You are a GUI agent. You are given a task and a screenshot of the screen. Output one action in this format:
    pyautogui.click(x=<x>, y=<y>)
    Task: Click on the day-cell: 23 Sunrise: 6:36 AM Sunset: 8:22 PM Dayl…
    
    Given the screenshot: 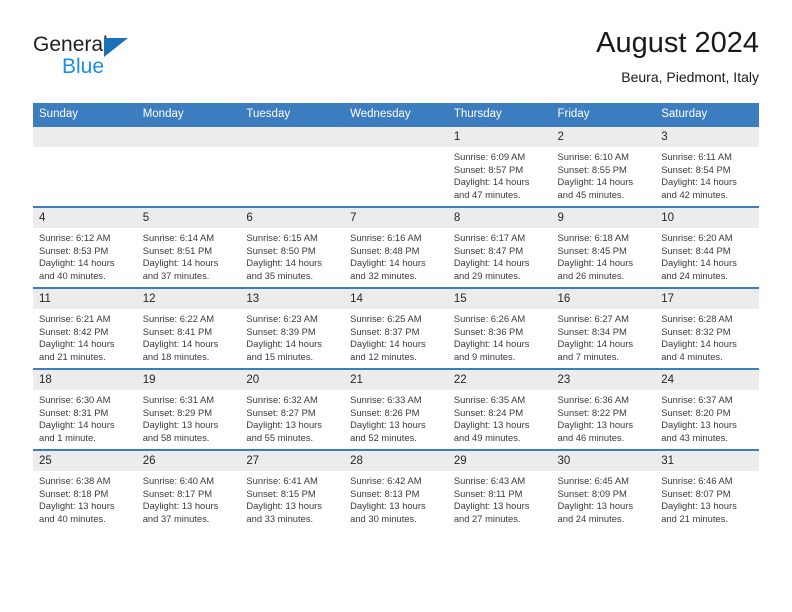 What is the action you would take?
    pyautogui.click(x=603, y=409)
    